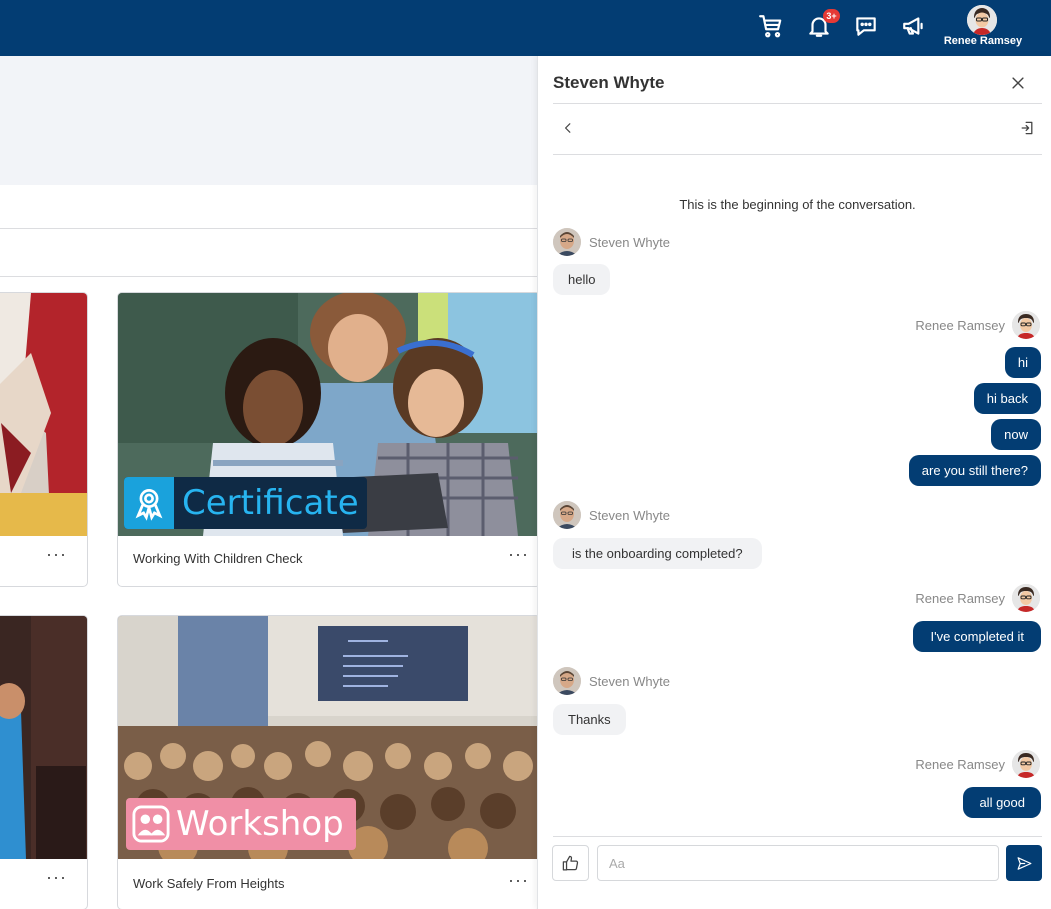 This screenshot has height=909, width=1051. What do you see at coordinates (218, 558) in the screenshot?
I see `course-title: Working With Children Check` at bounding box center [218, 558].